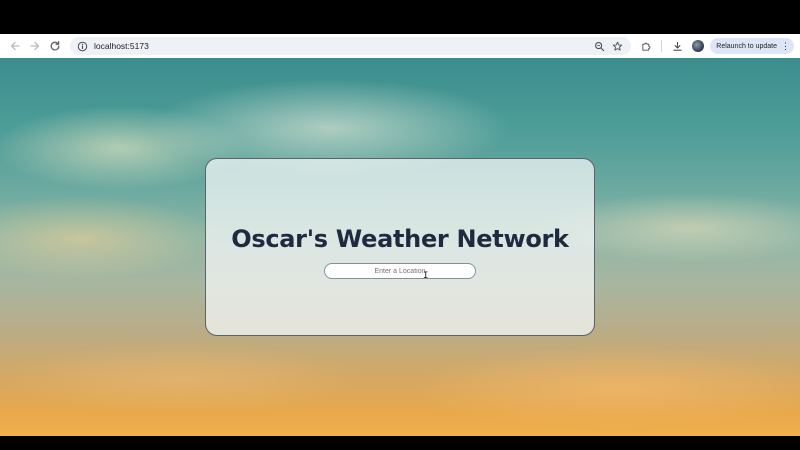 The image size is (800, 450). I want to click on arrow-left-icon, so click(15, 46).